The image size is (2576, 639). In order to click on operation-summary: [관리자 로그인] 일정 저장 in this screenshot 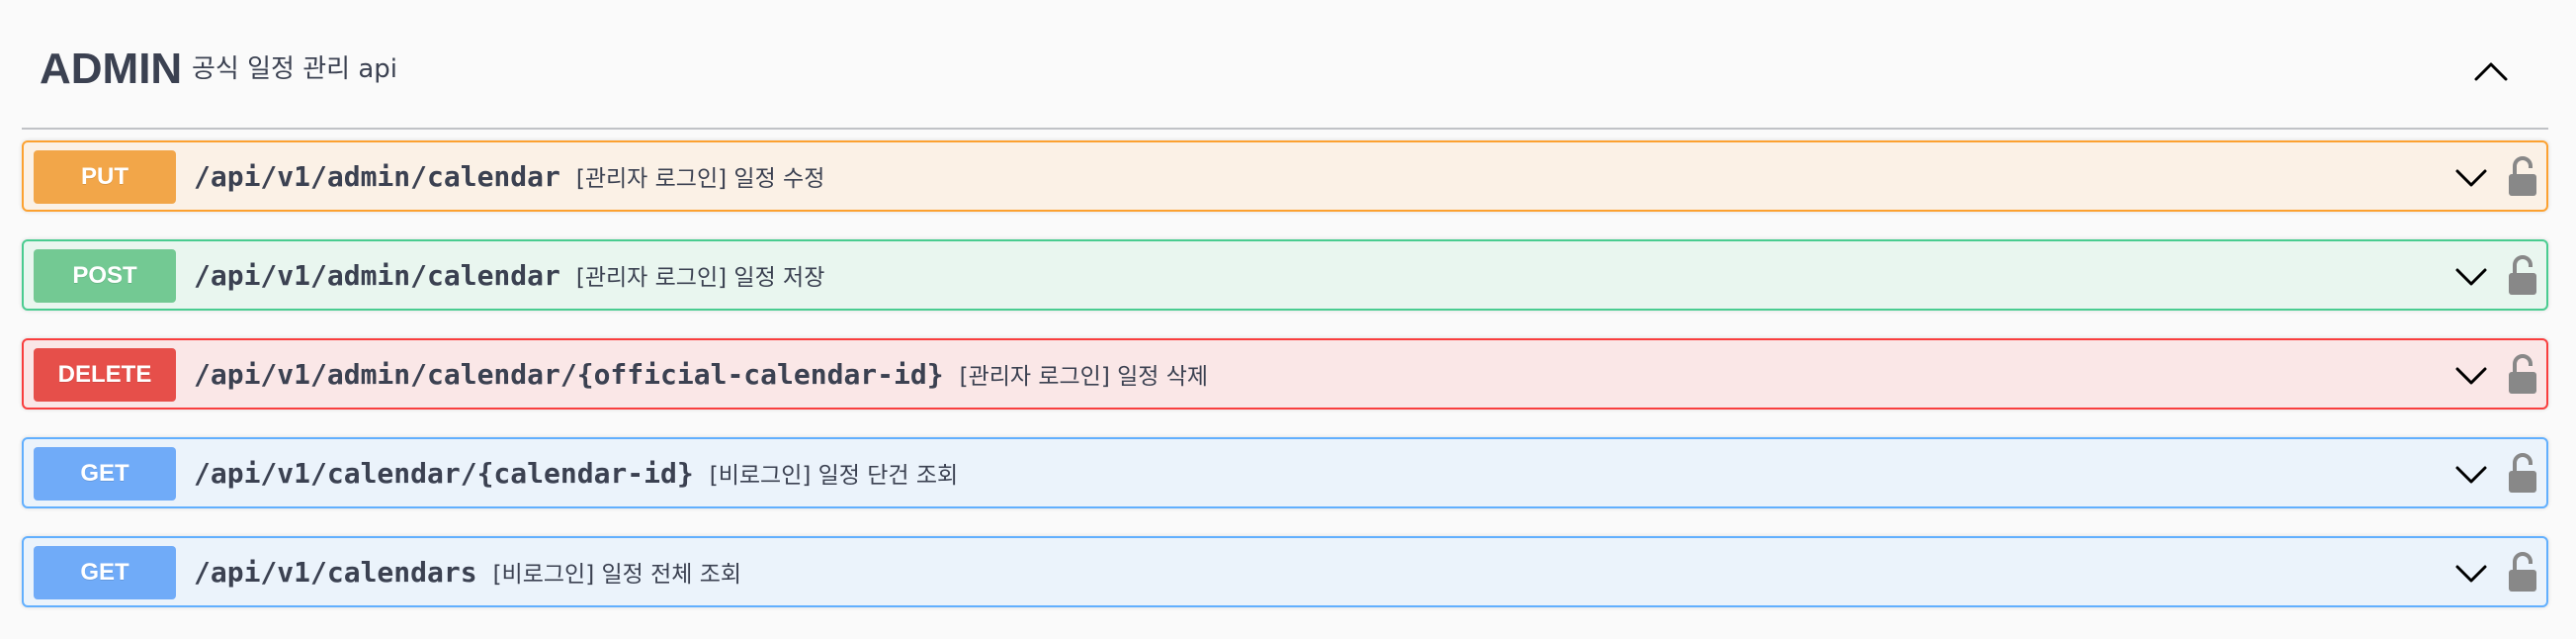, I will do `click(700, 278)`.